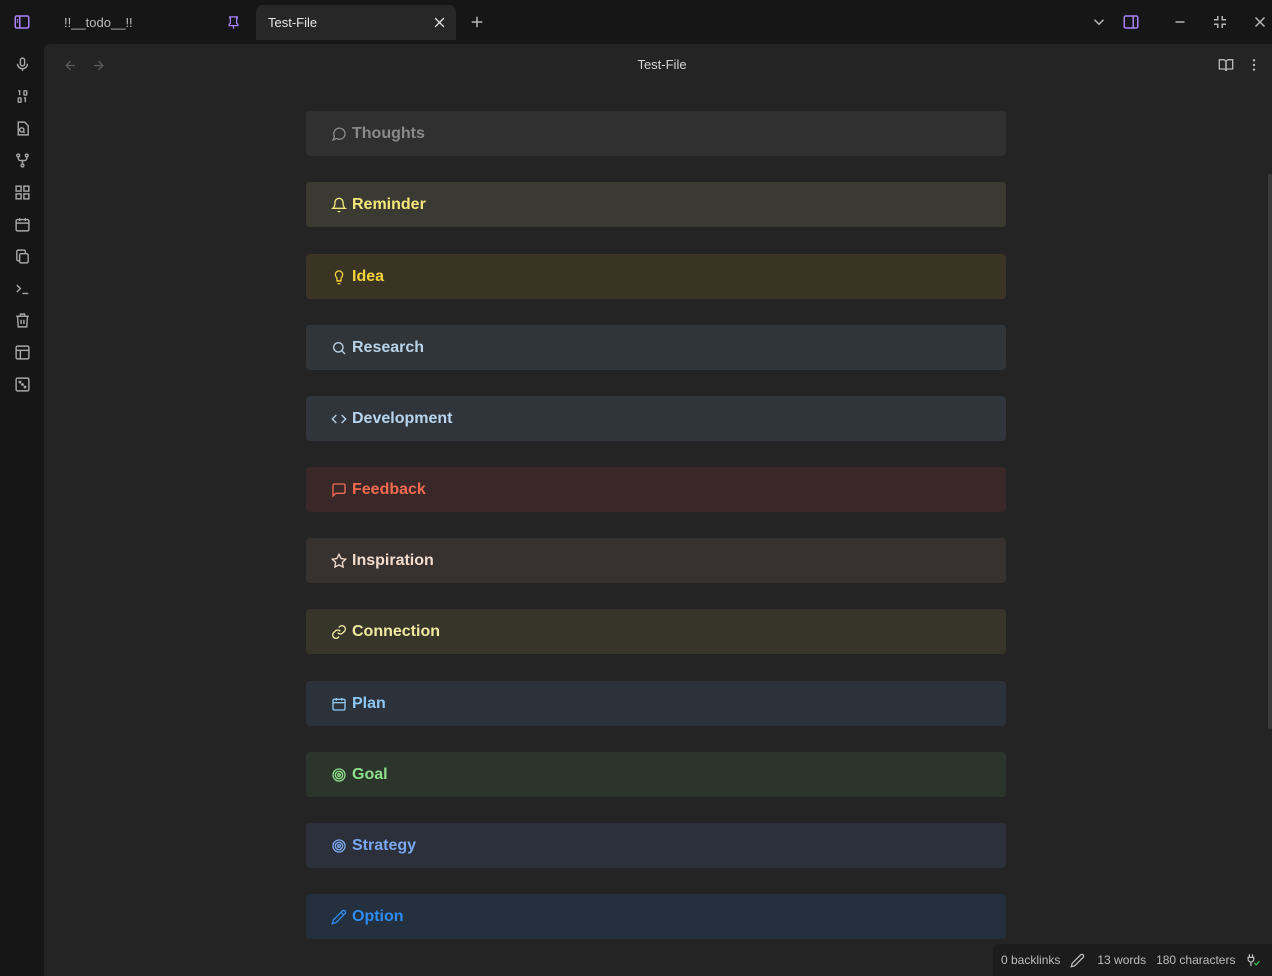  Describe the element at coordinates (356, 22) in the screenshot. I see `tab-test-file: Test-File` at that location.